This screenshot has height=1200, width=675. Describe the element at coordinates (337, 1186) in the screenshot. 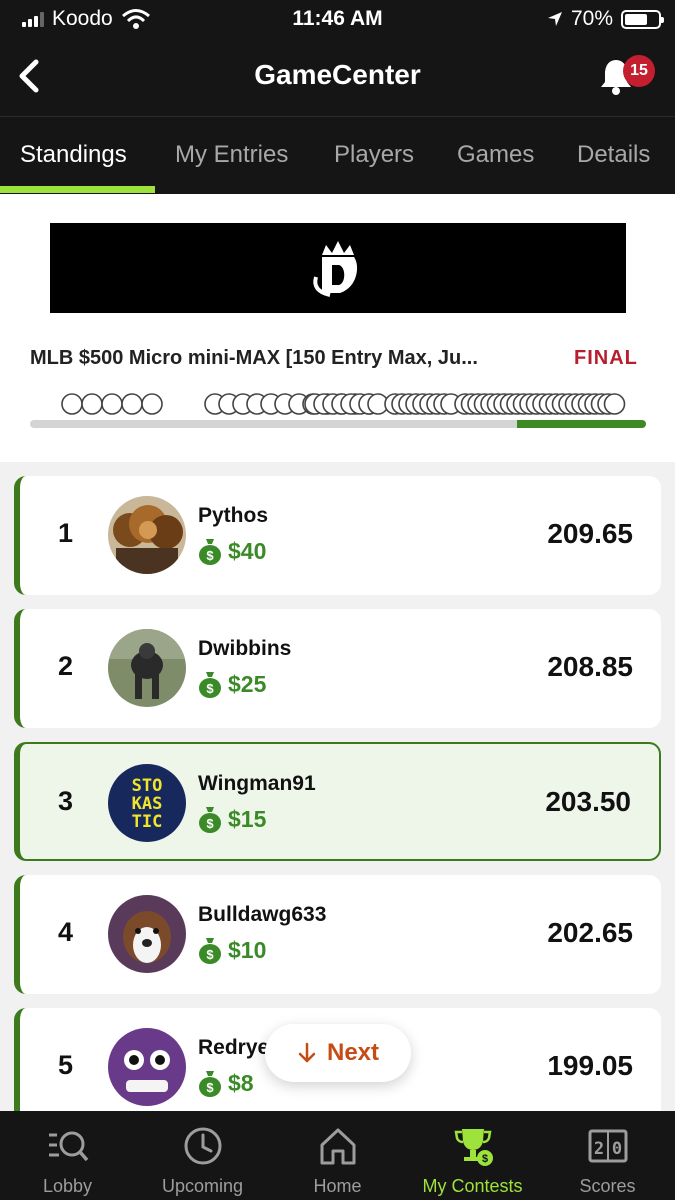

I see `nav-label: Home` at that location.